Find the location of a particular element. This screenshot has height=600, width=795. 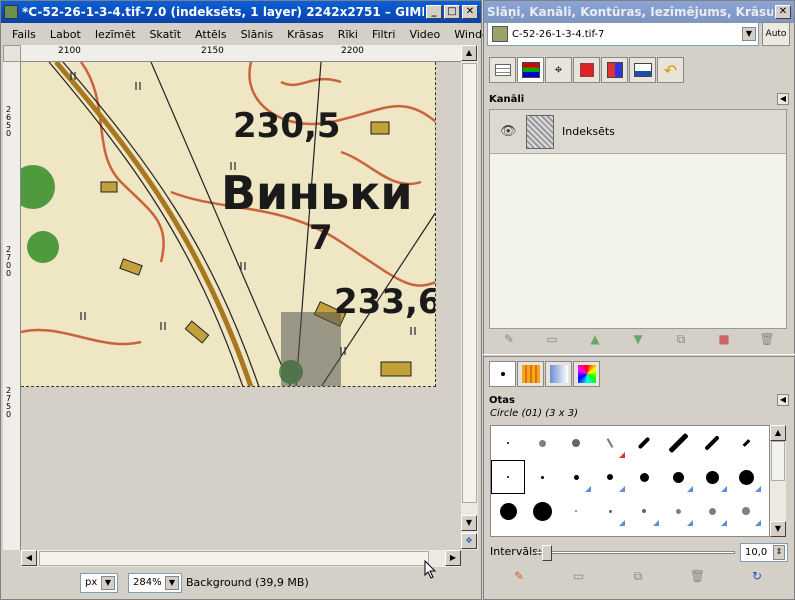

map-elevation-label: 230,5 is located at coordinates (287, 126).